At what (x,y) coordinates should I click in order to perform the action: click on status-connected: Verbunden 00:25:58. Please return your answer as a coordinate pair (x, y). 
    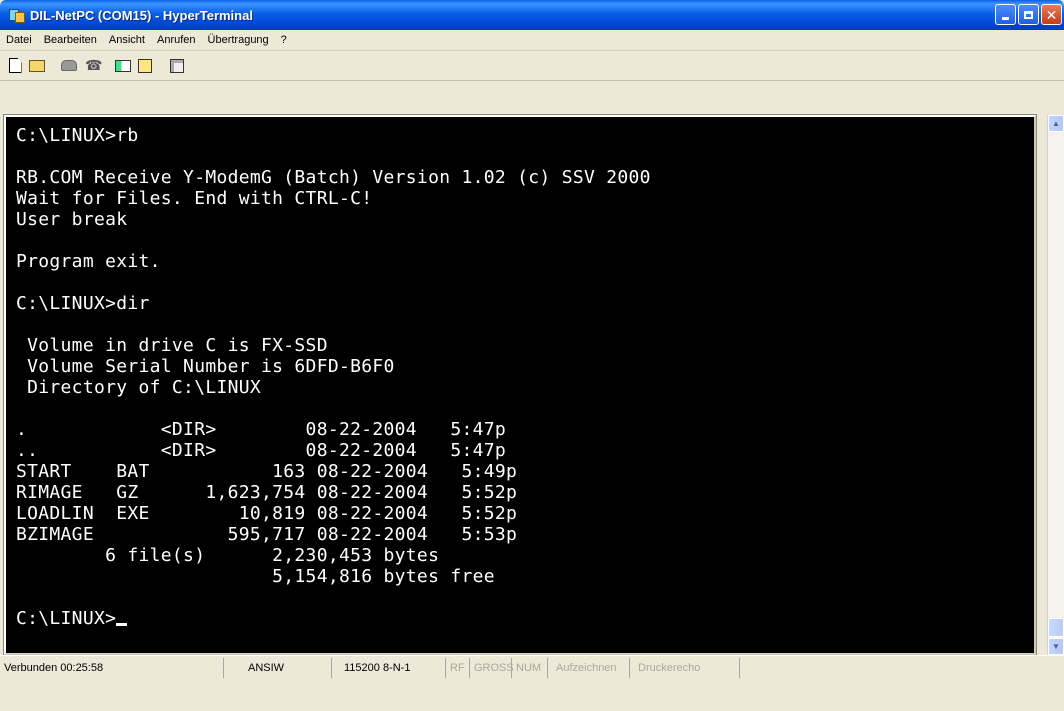
    Looking at the image, I should click on (112, 668).